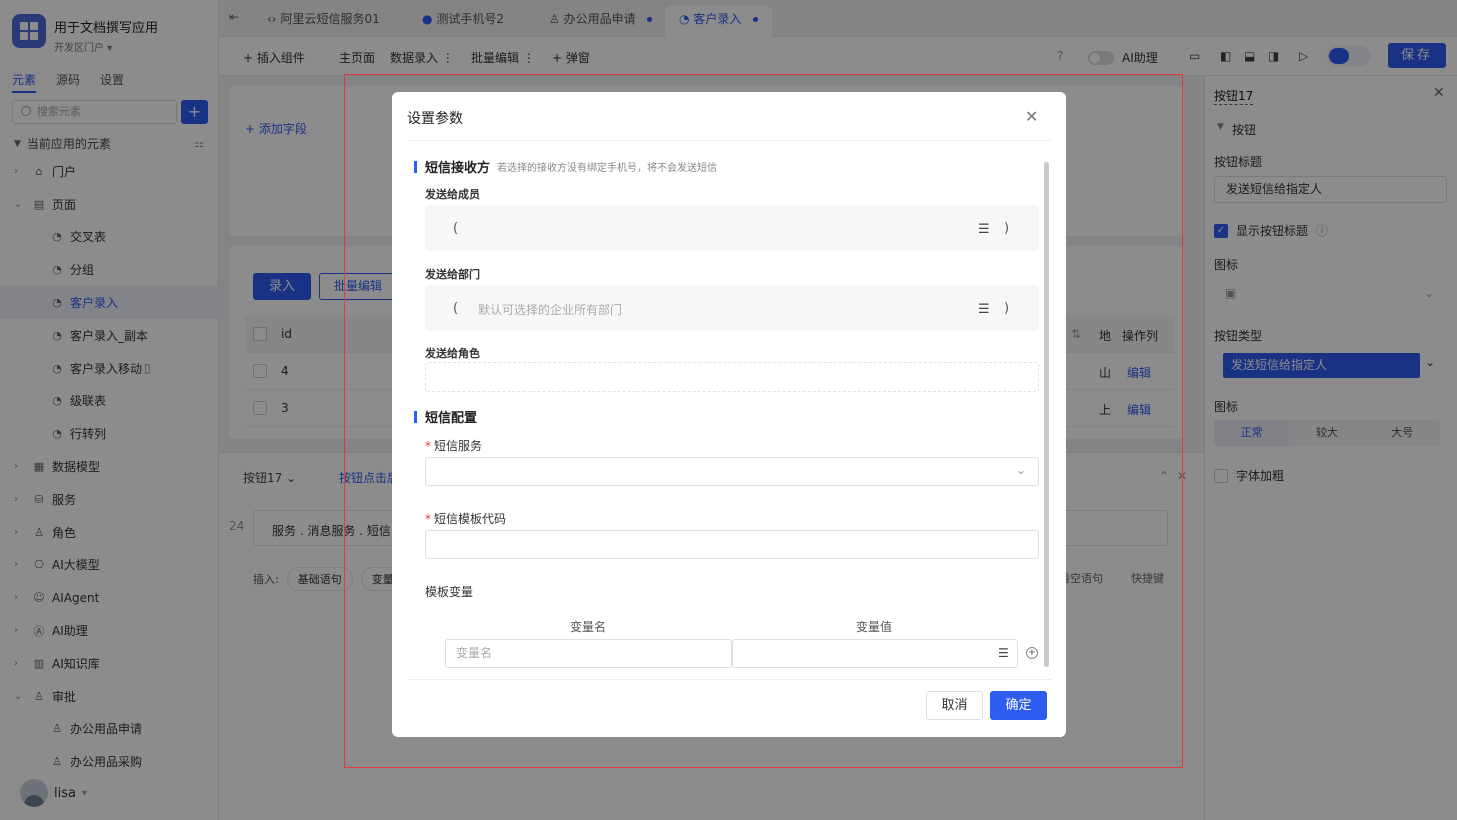 The height and width of the screenshot is (820, 1457). What do you see at coordinates (1021, 470) in the screenshot?
I see `chevron-down-icon: ⌄` at bounding box center [1021, 470].